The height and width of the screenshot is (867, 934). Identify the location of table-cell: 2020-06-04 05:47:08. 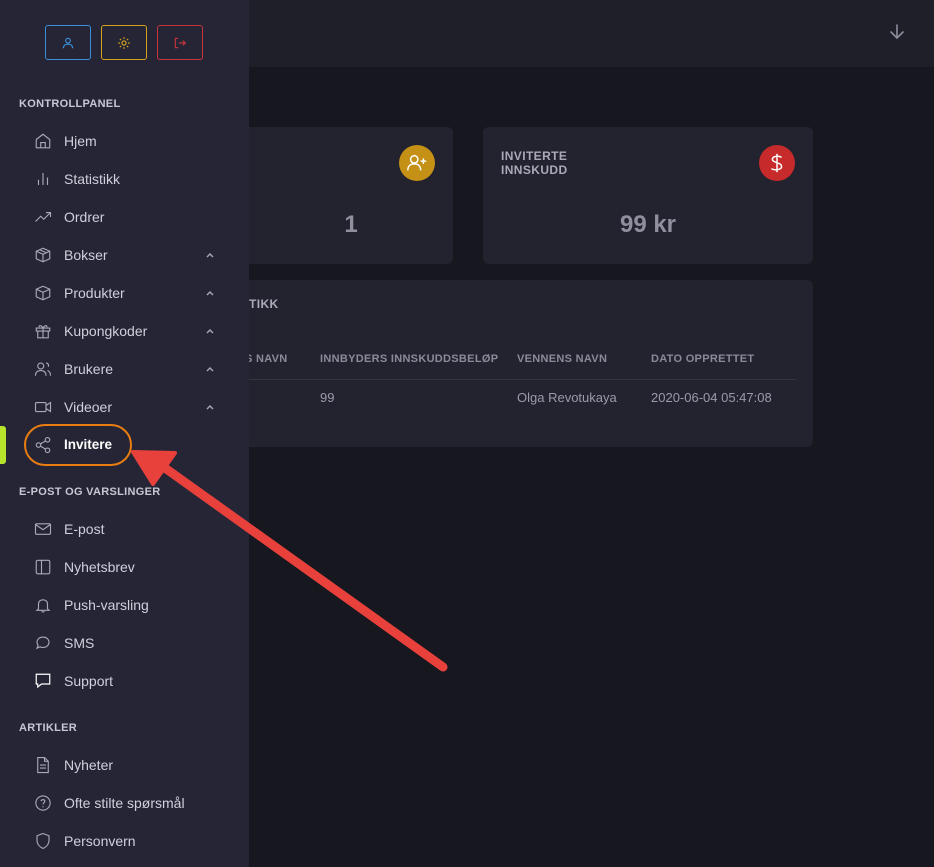
(711, 397).